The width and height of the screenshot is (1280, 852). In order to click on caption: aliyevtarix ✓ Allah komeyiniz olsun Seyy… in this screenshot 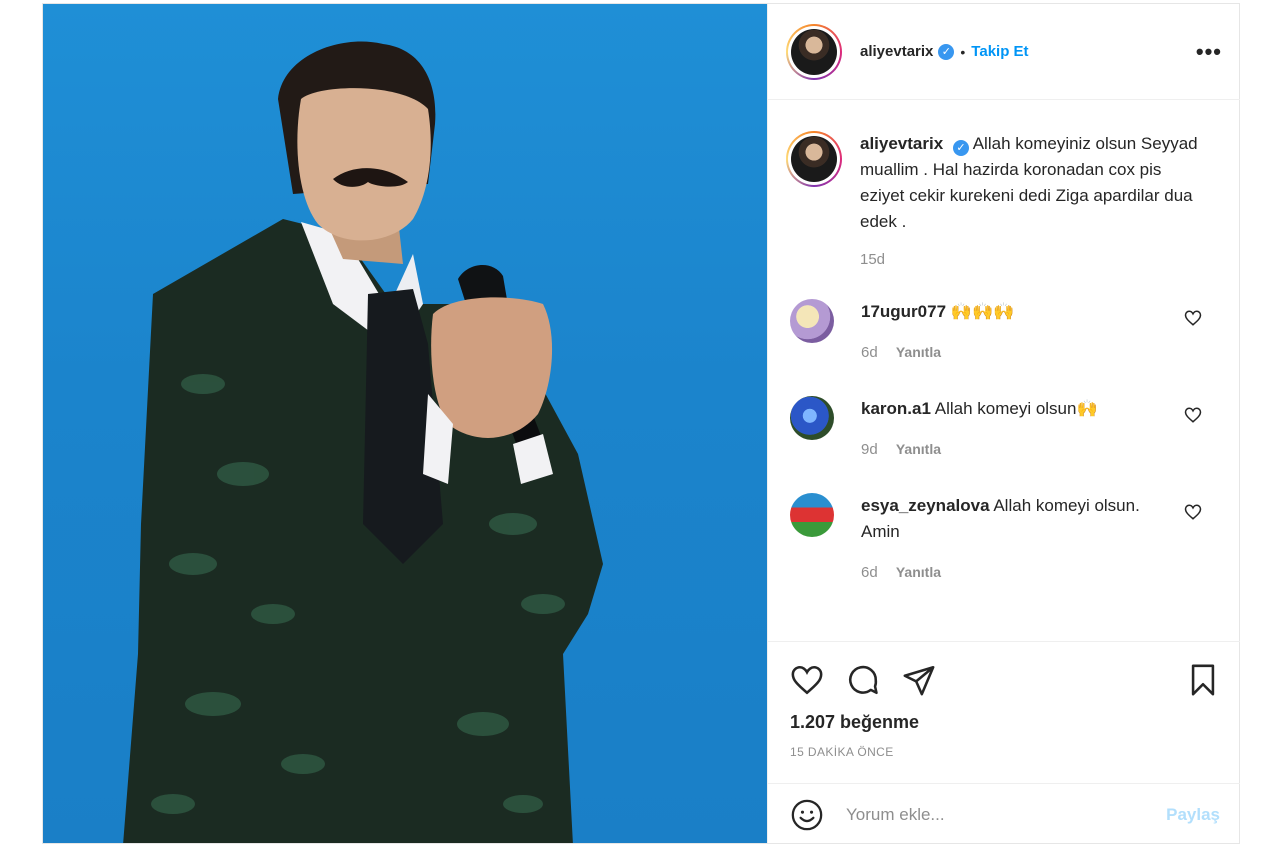, I will do `click(1004, 187)`.